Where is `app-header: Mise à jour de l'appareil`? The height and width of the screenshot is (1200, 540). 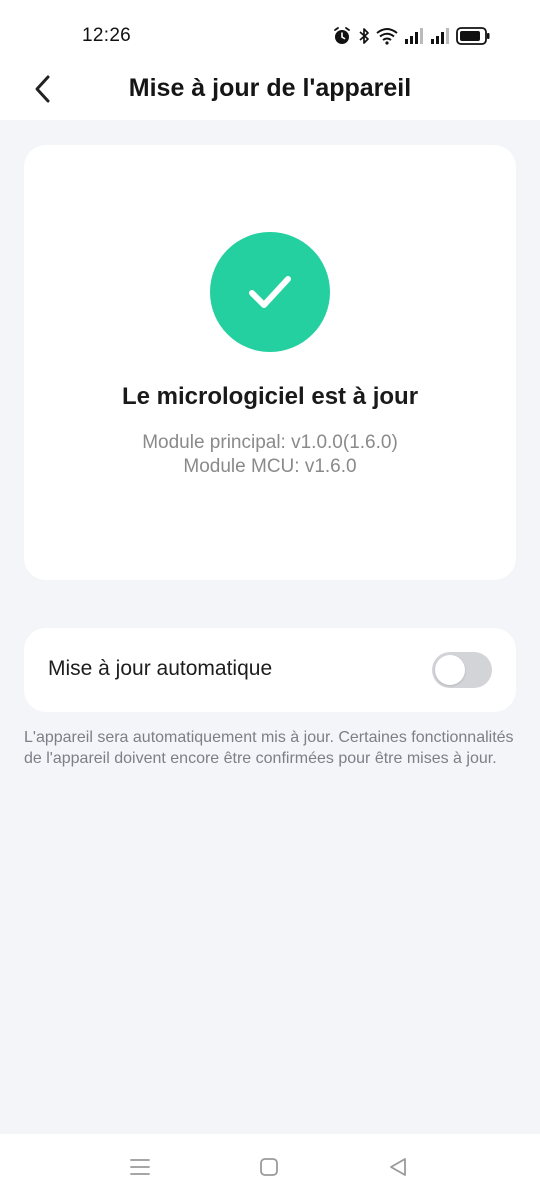
app-header: Mise à jour de l'appareil is located at coordinates (270, 90).